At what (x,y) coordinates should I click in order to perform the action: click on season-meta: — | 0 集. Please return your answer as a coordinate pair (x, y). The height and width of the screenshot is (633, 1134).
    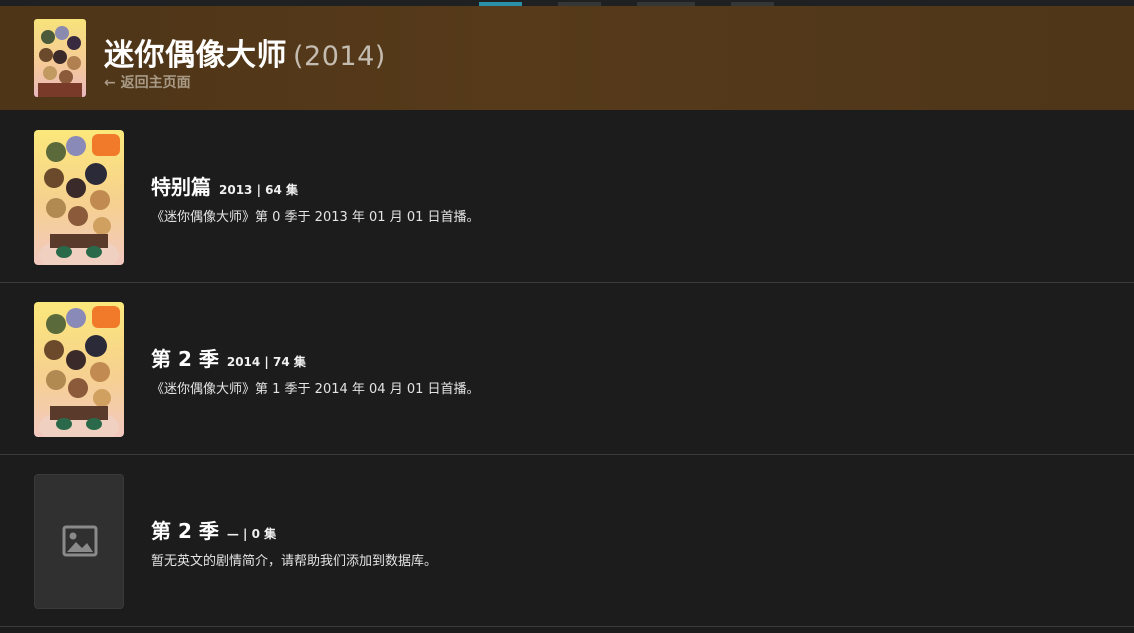
    Looking at the image, I should click on (251, 534).